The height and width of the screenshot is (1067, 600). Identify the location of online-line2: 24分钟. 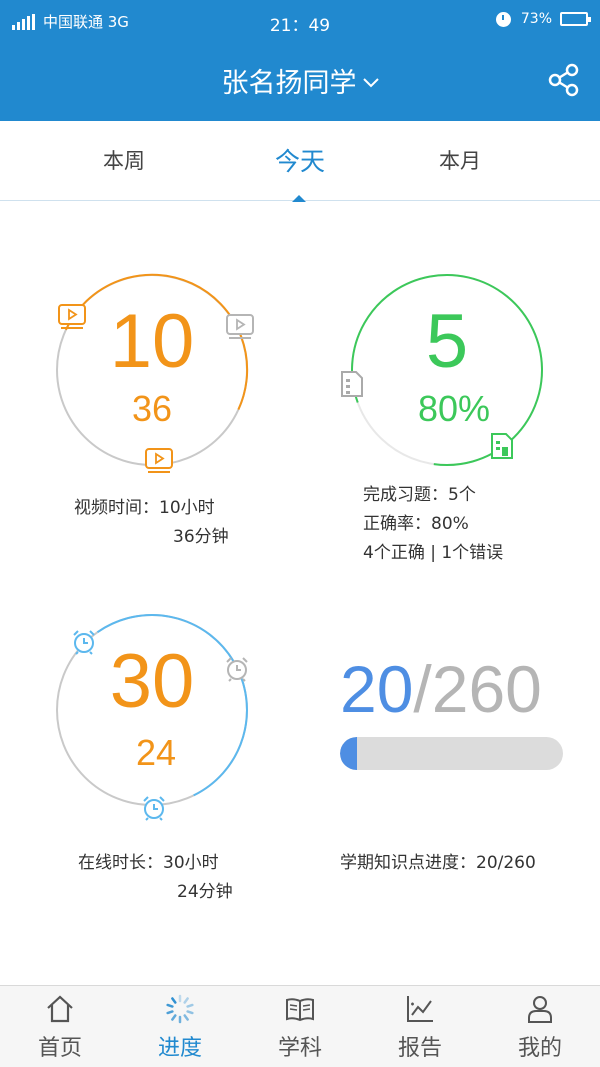
(205, 892).